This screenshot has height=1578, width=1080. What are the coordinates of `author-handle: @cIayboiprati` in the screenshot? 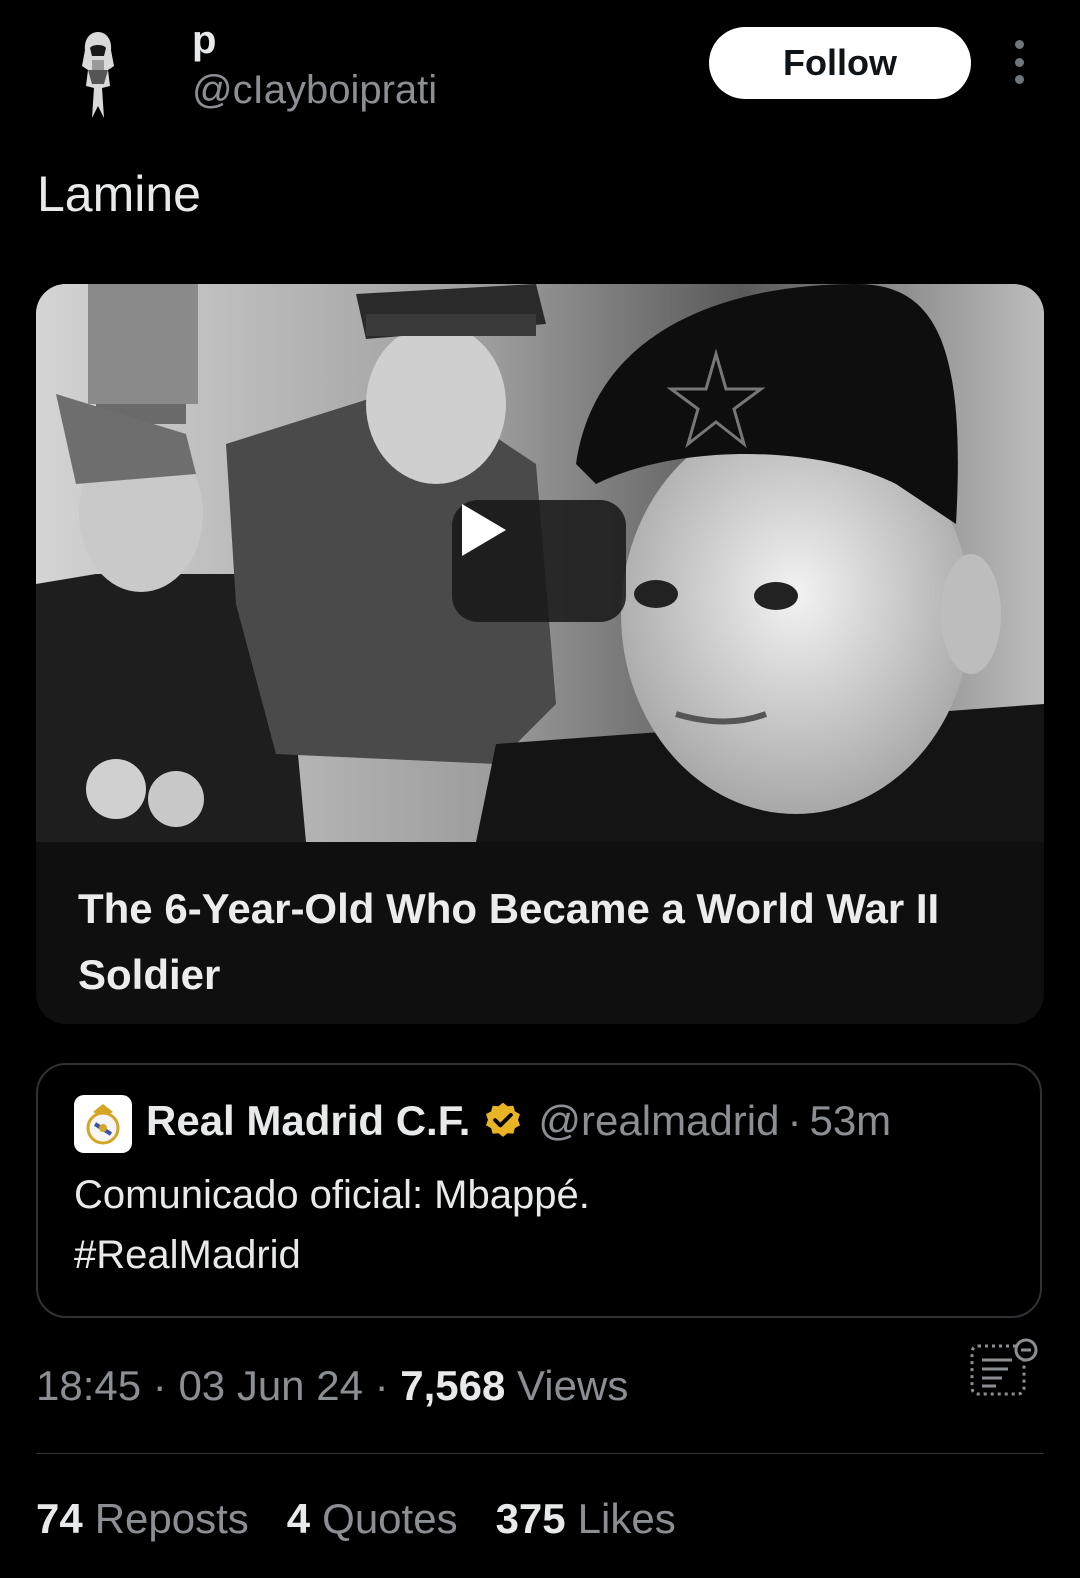 It's located at (314, 90).